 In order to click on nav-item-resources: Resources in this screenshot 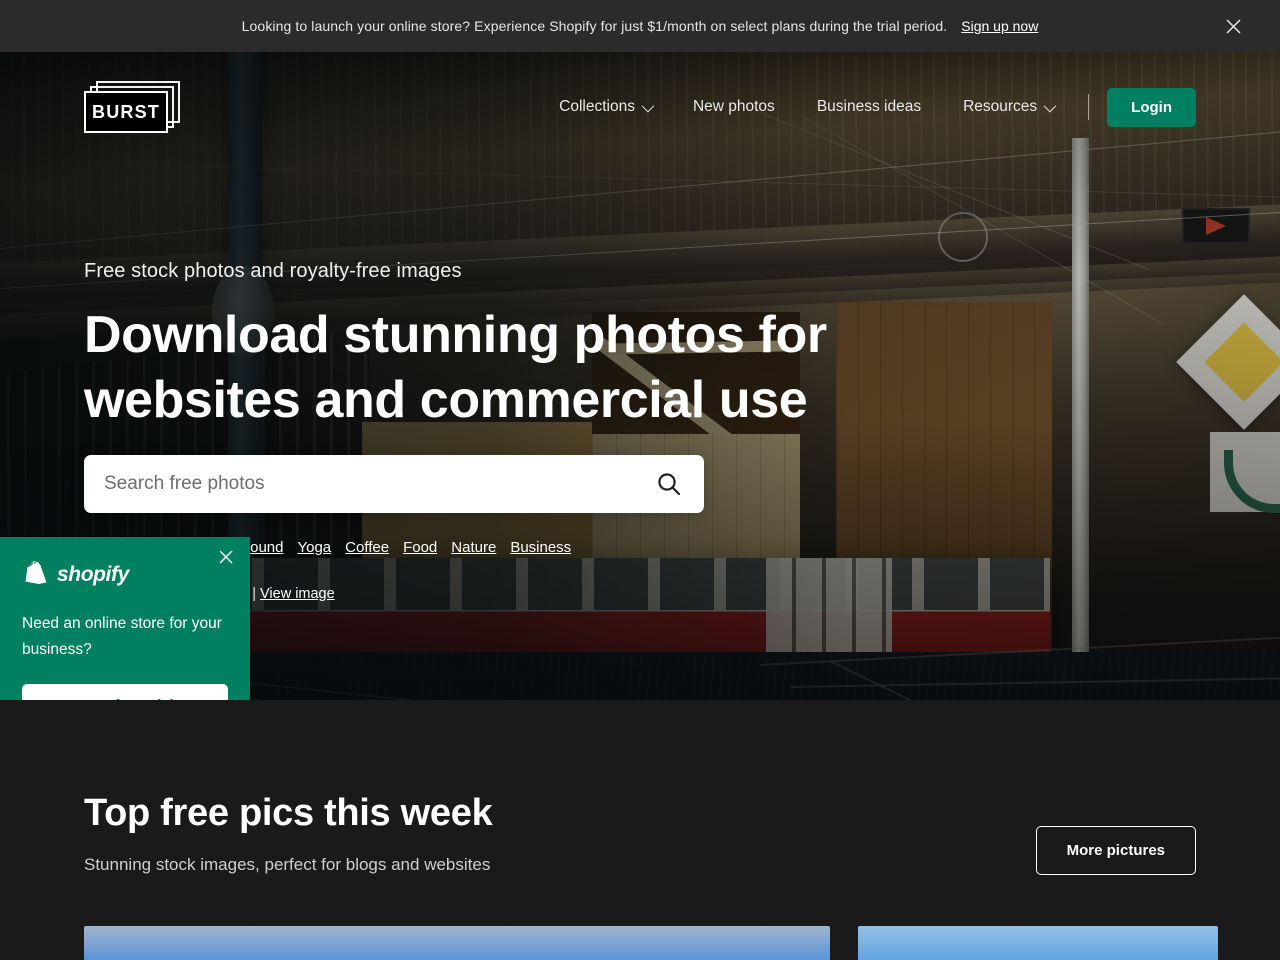, I will do `click(1008, 107)`.